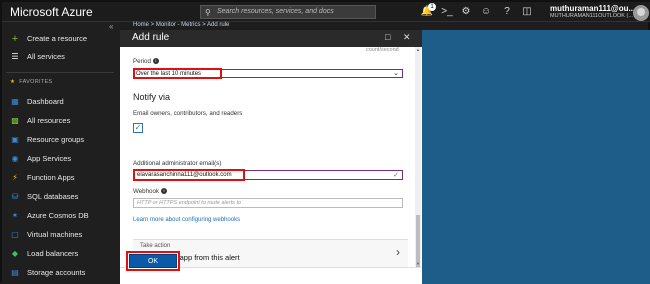 The image size is (650, 284). Describe the element at coordinates (61, 197) in the screenshot. I see `sidebar-item-sql-databases: ⛁ SQL databases` at that location.